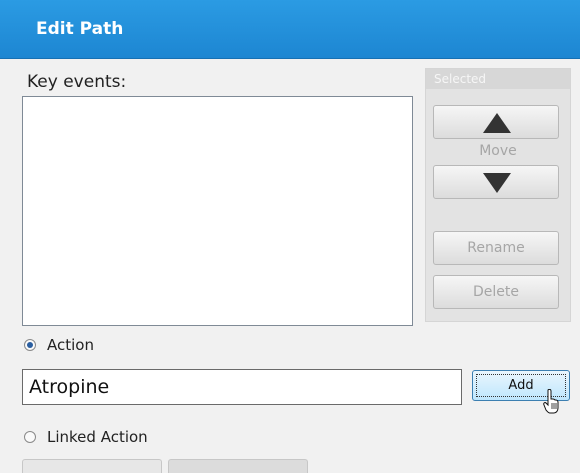  I want to click on radio-selected-dot, so click(30, 345).